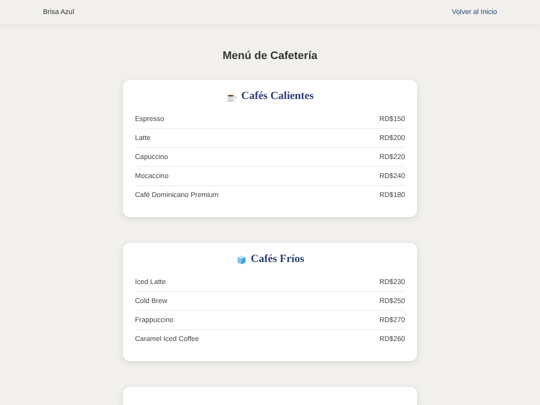  I want to click on section-title: Cafés Calientes, so click(277, 96).